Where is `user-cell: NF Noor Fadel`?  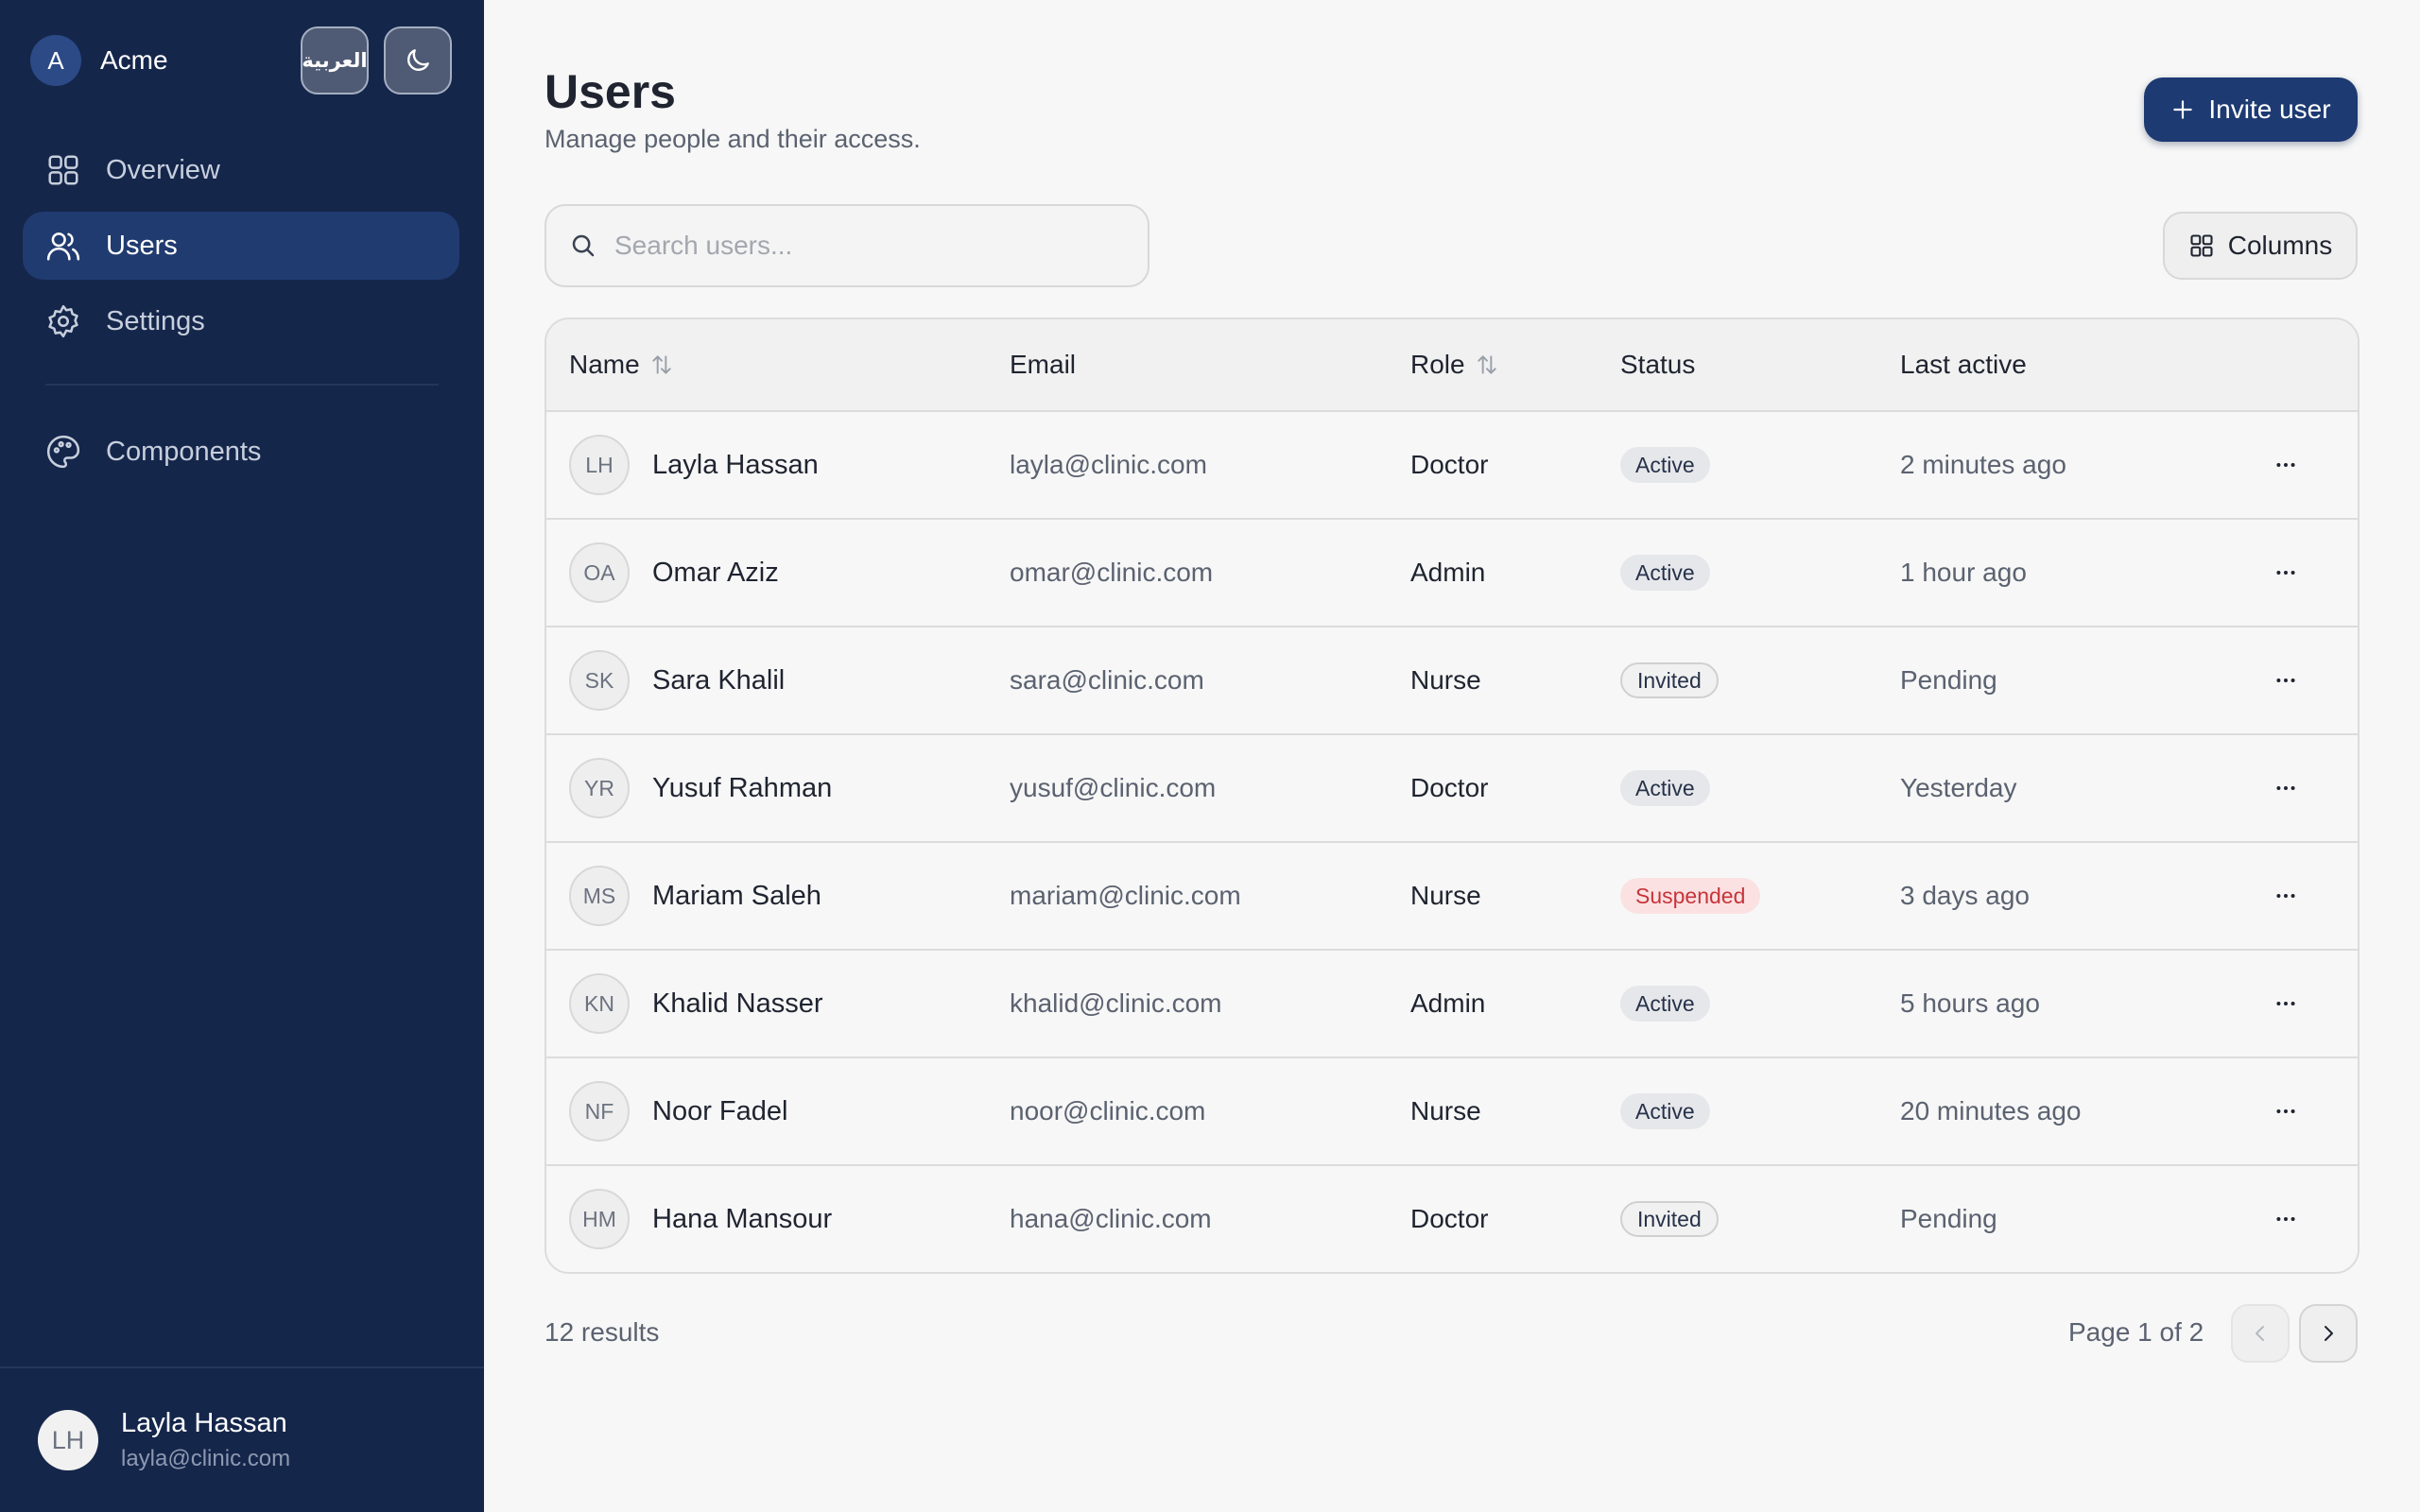 user-cell: NF Noor Fadel is located at coordinates (678, 1111).